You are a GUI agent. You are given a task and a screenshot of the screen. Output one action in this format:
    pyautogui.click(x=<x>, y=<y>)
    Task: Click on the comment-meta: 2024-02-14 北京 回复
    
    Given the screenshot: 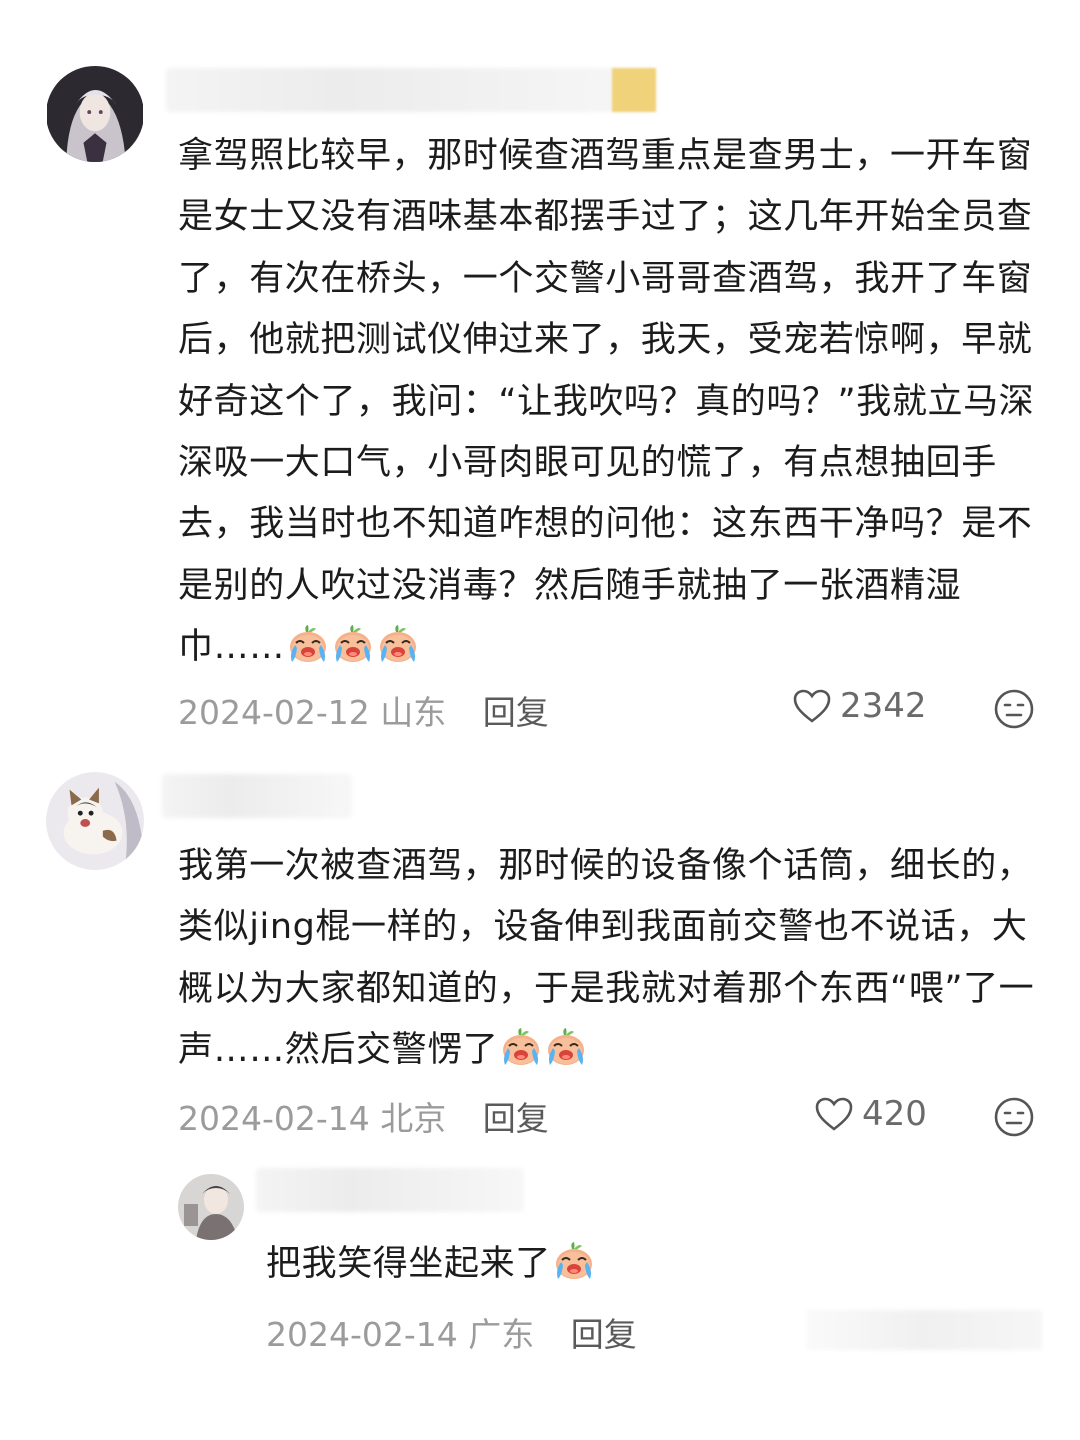 What is the action you would take?
    pyautogui.click(x=363, y=1116)
    